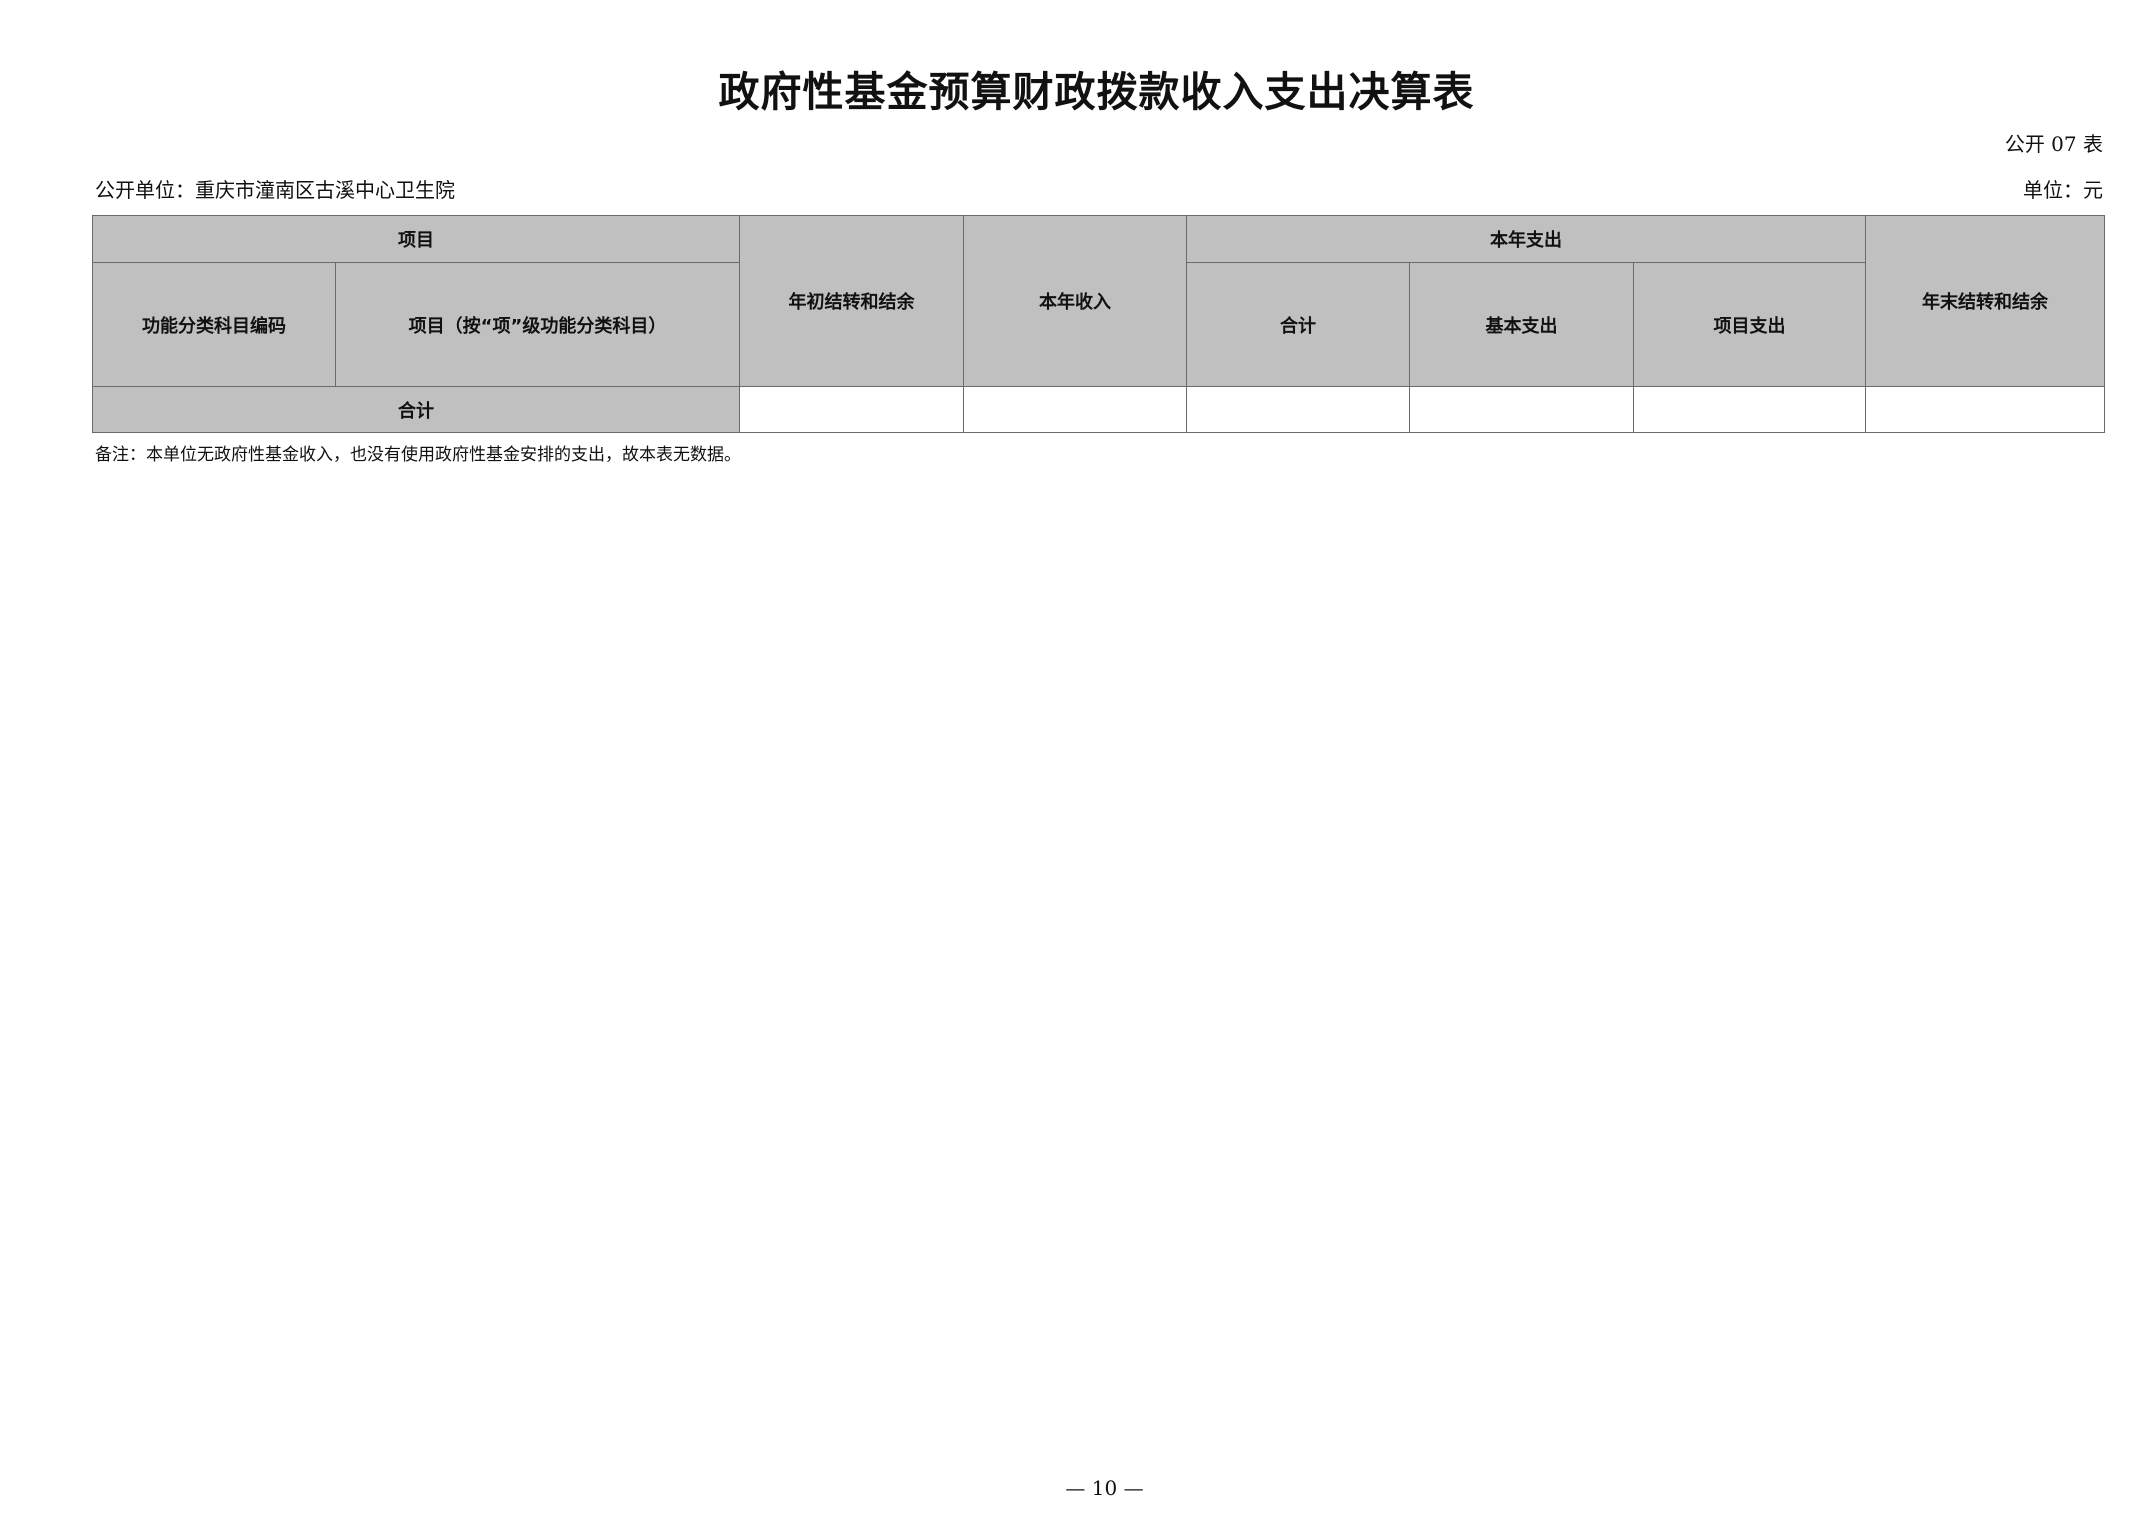  Describe the element at coordinates (2093, 190) in the screenshot. I see `currency-unit-value: 元` at that location.